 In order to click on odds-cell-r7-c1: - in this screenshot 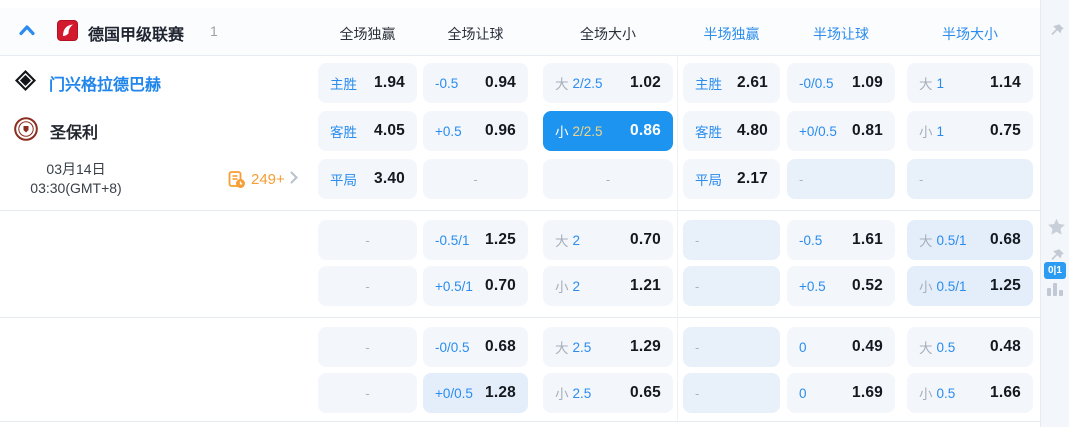, I will do `click(367, 393)`.